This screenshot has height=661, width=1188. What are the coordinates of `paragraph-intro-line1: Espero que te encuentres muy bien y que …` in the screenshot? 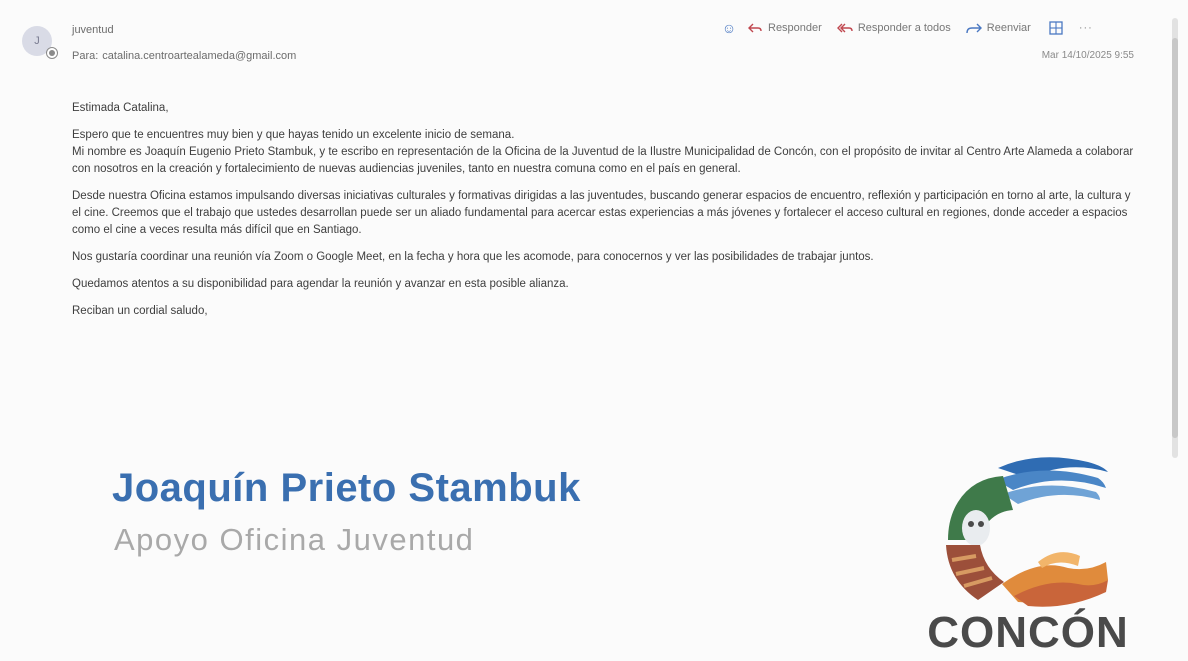 It's located at (293, 135).